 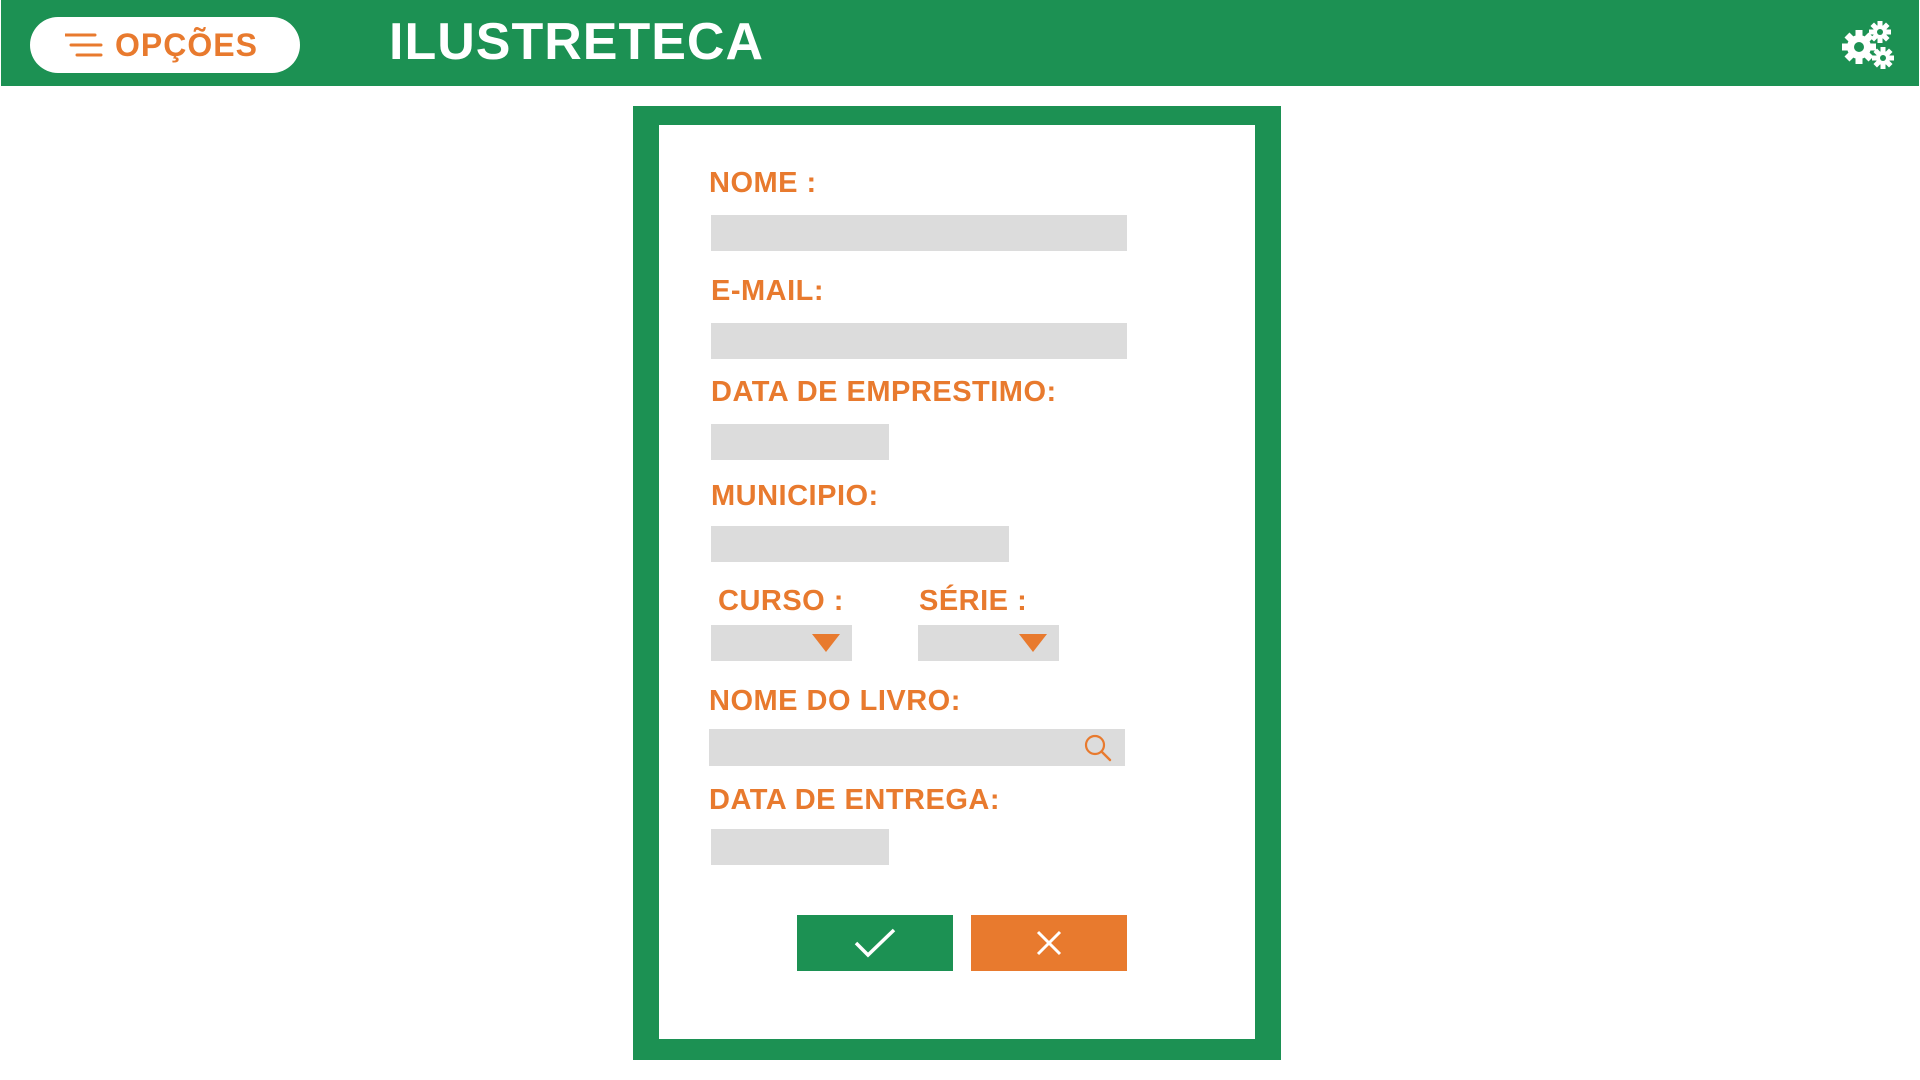 I want to click on nome-livro-search, so click(x=917, y=747).